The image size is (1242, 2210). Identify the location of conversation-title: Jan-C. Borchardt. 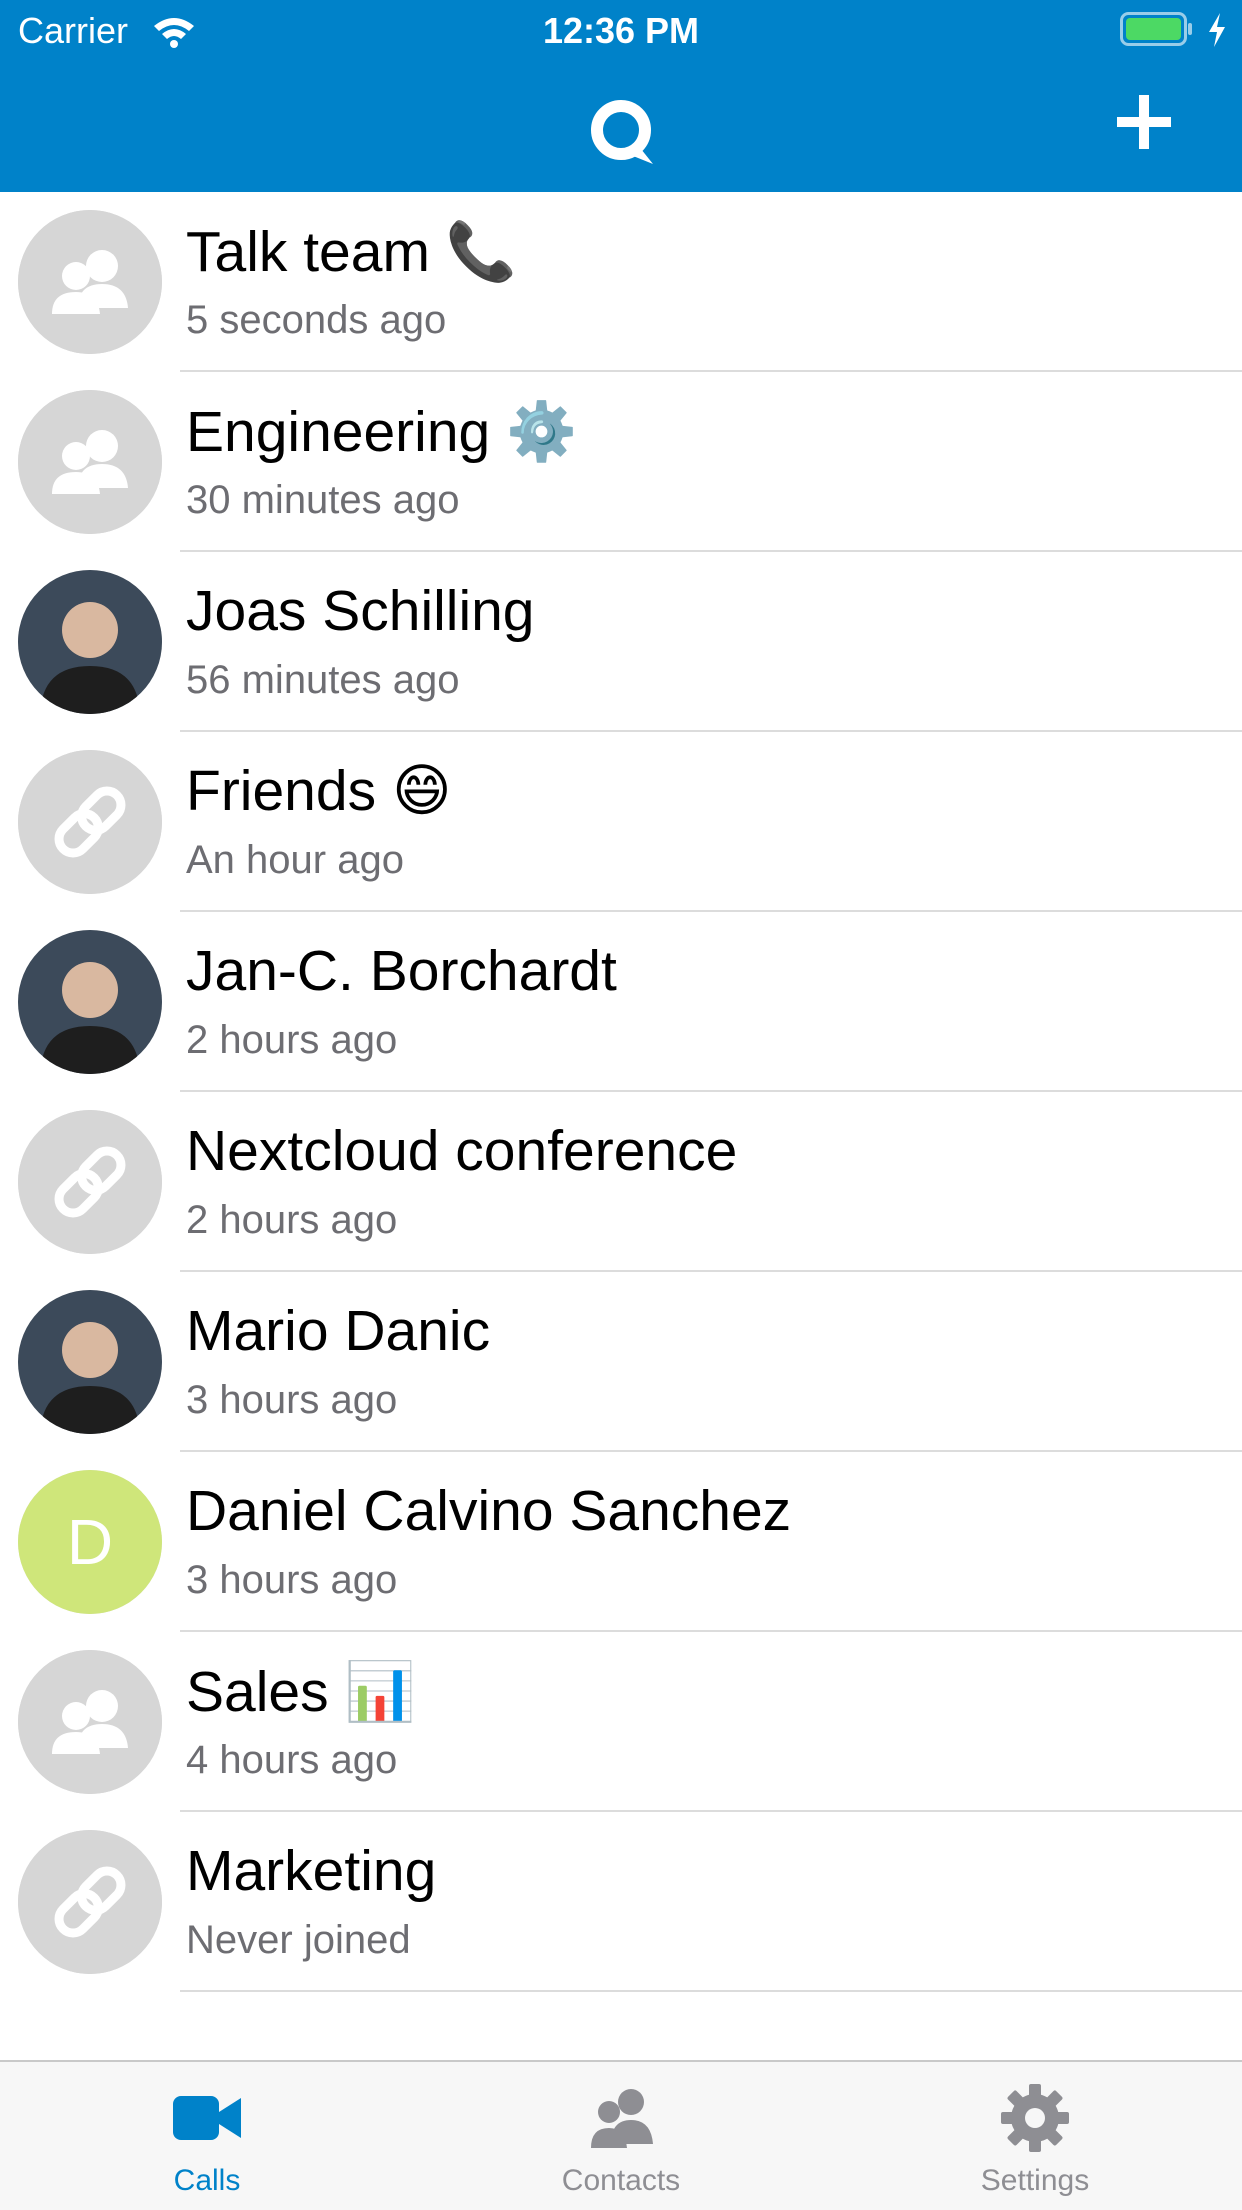
(401, 971).